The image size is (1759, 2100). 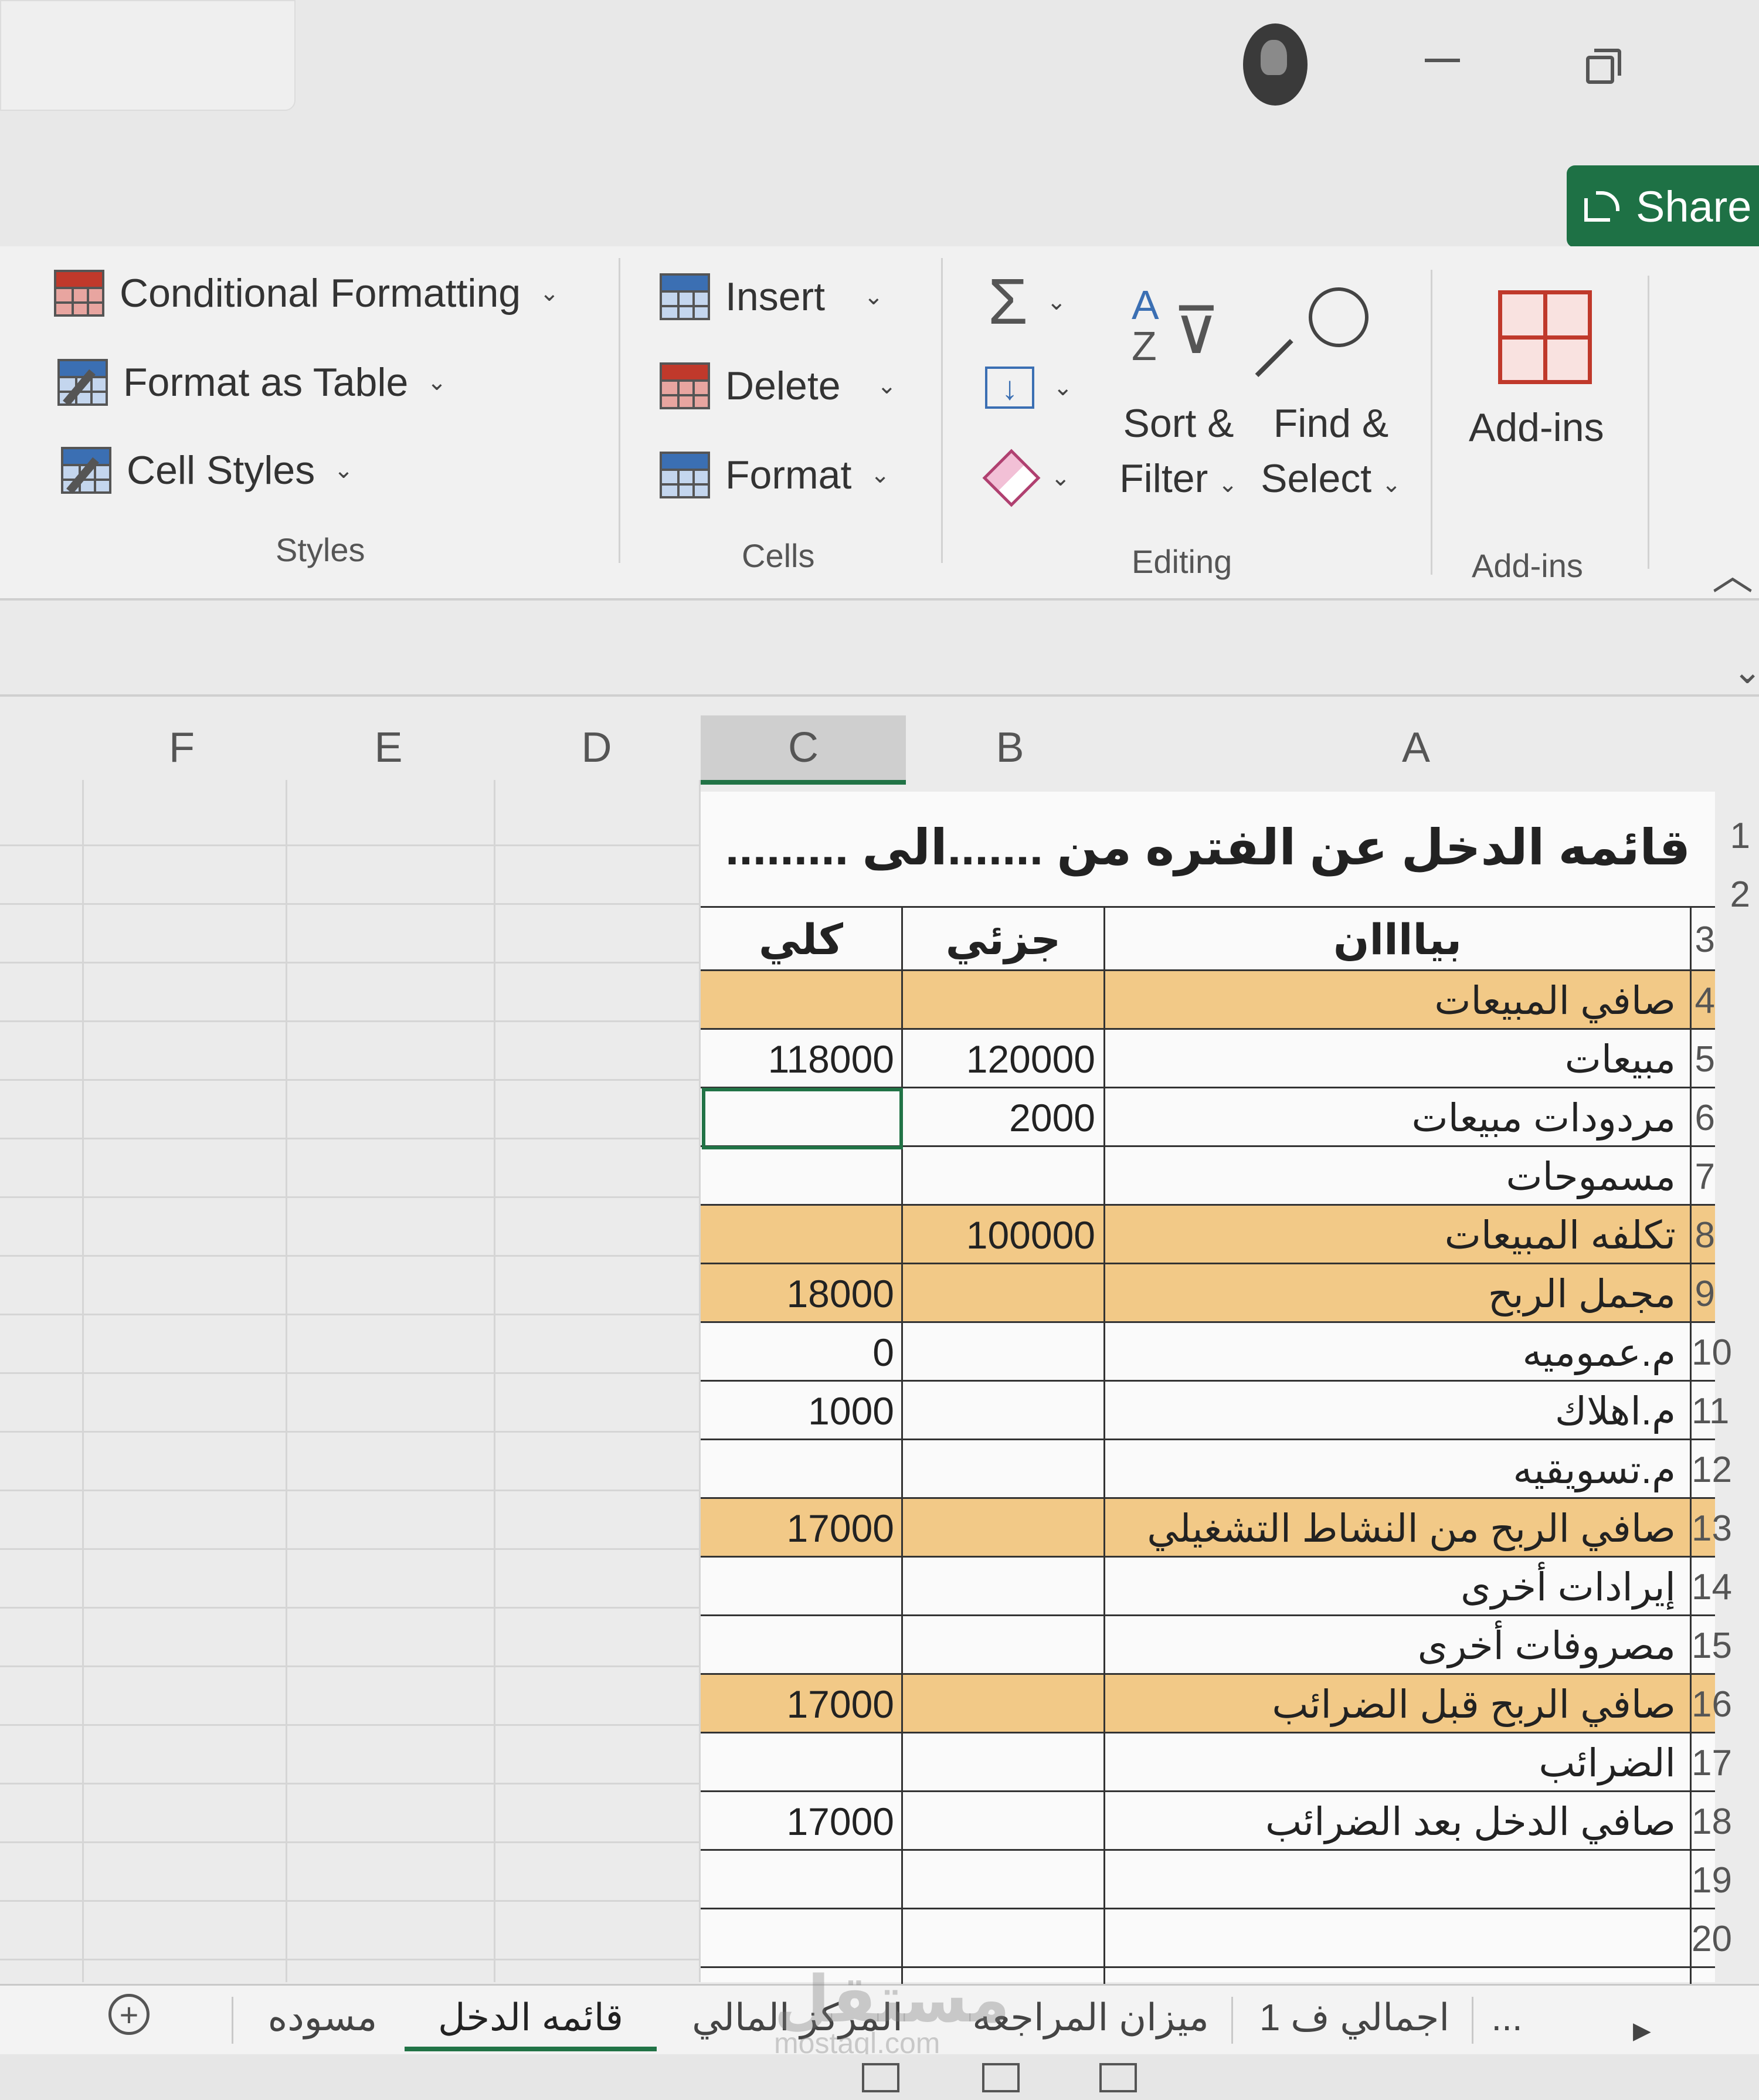 I want to click on cell-statement: مبيعات, so click(x=1398, y=1059).